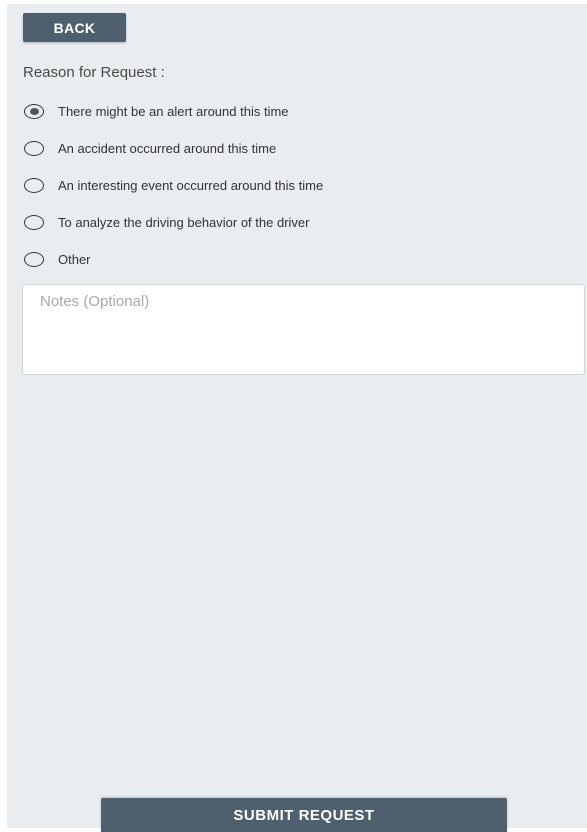 Image resolution: width=587 pixels, height=832 pixels. I want to click on reason-option-label: An accident occurred around this time, so click(167, 148).